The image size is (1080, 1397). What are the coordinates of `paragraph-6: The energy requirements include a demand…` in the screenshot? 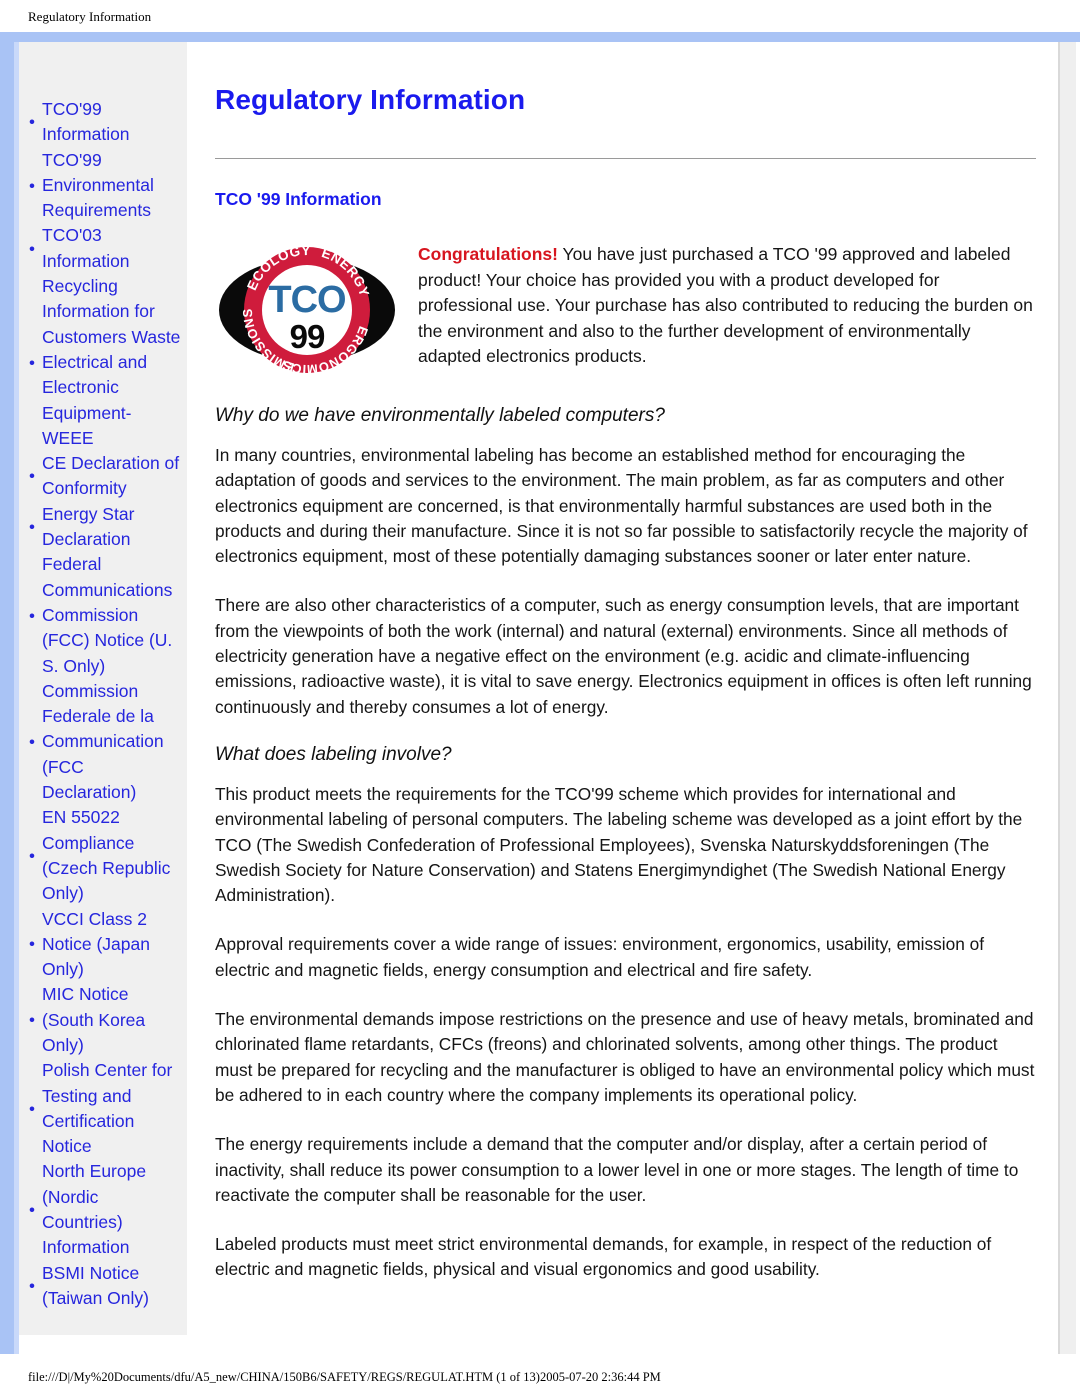 It's located at (617, 1169).